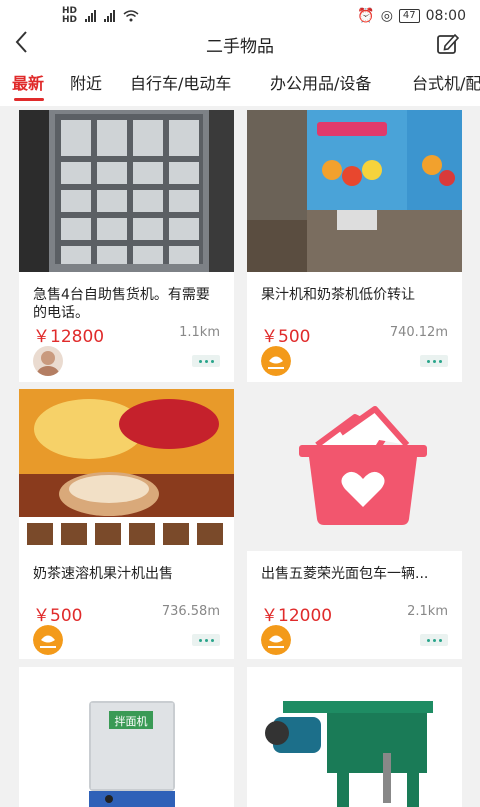 This screenshot has width=480, height=807. Describe the element at coordinates (240, 16) in the screenshot. I see `status-bar: HD HD ⏰ ◎ 47 08:00` at that location.